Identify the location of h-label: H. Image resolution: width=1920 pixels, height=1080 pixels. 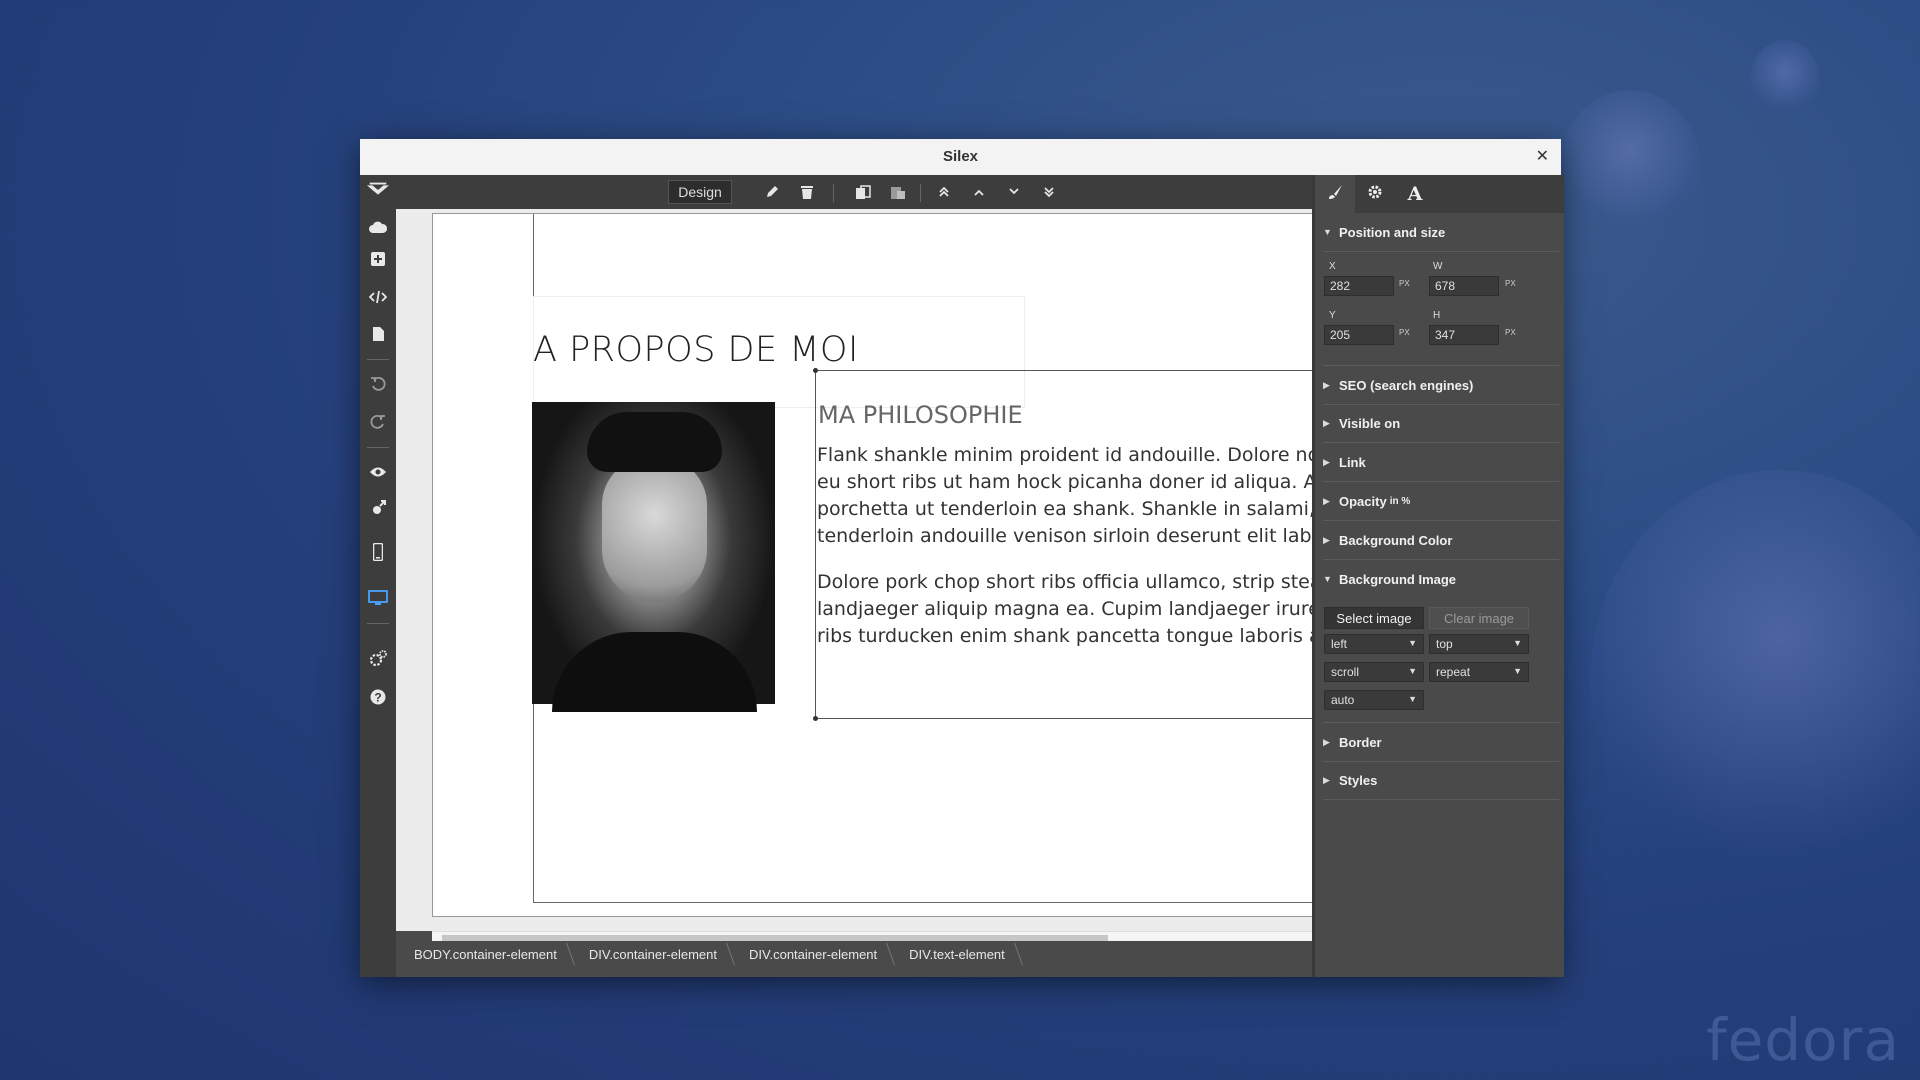
(1437, 315).